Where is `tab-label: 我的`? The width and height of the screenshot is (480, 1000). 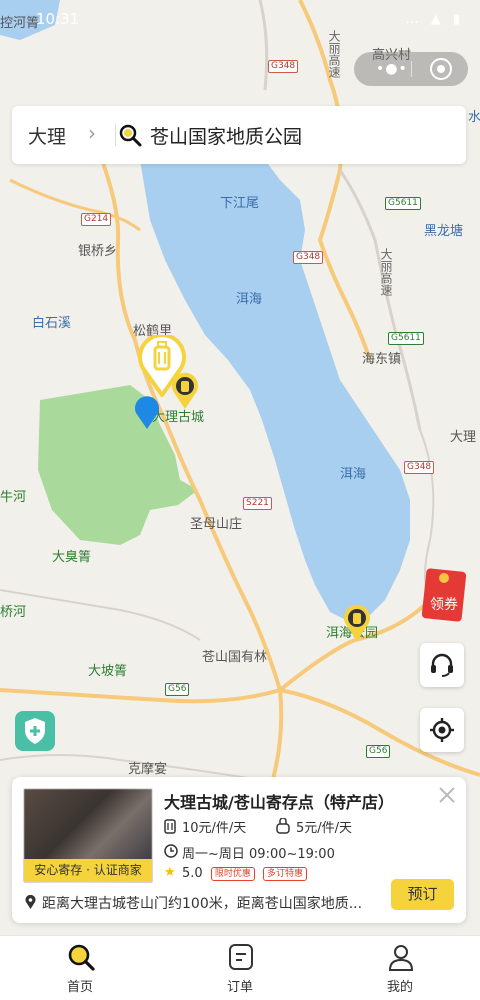 tab-label: 我的 is located at coordinates (399, 987).